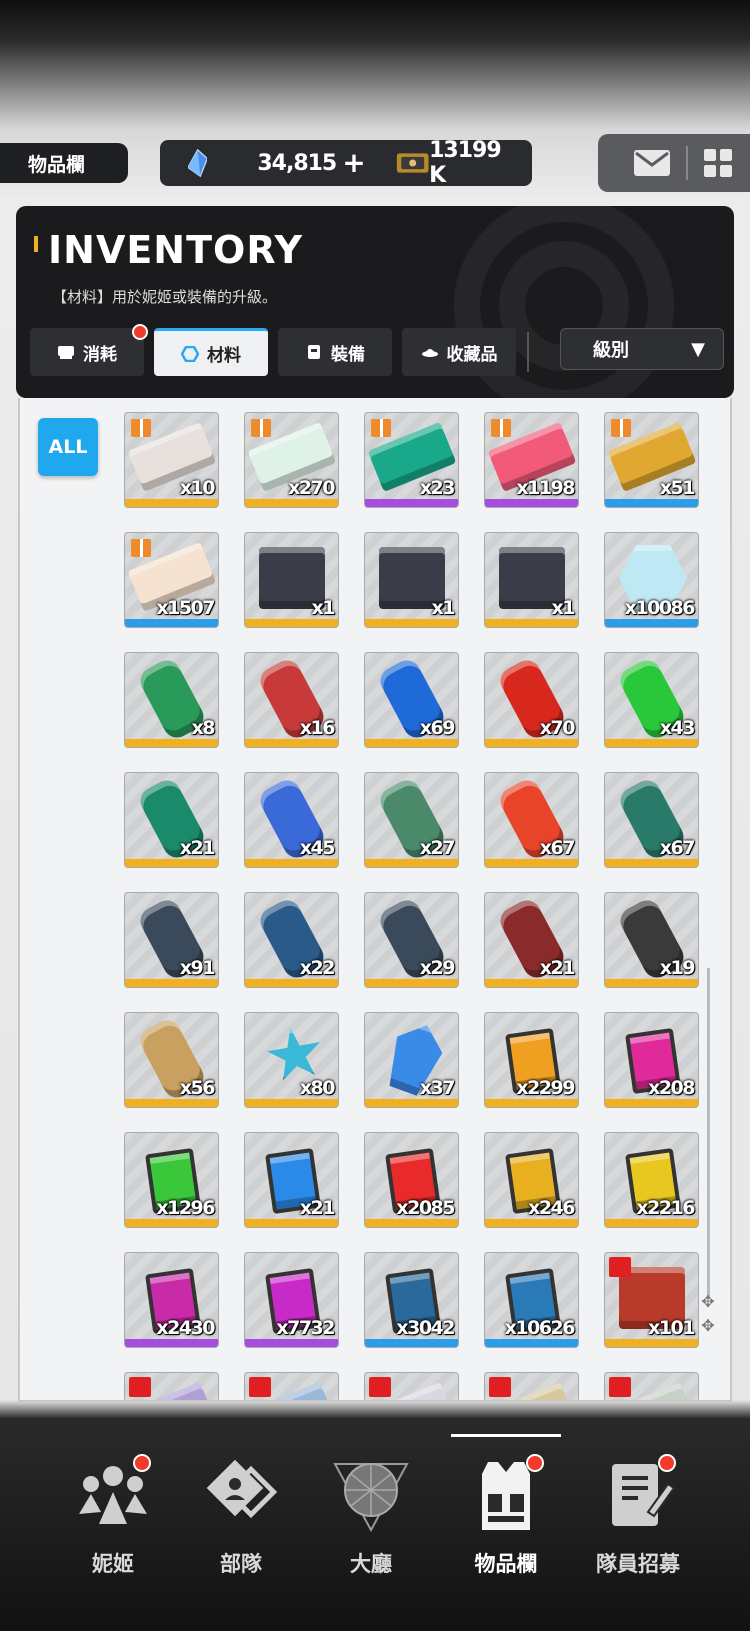 This screenshot has width=750, height=1631. Describe the element at coordinates (171, 580) in the screenshot. I see `inventory-item: x1507` at that location.